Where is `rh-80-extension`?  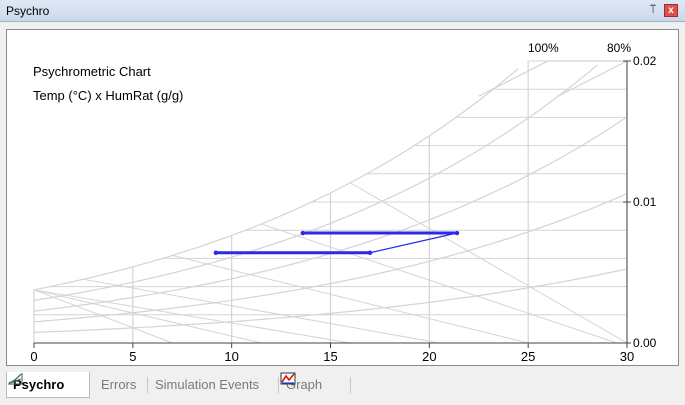 rh-80-extension is located at coordinates (592, 78).